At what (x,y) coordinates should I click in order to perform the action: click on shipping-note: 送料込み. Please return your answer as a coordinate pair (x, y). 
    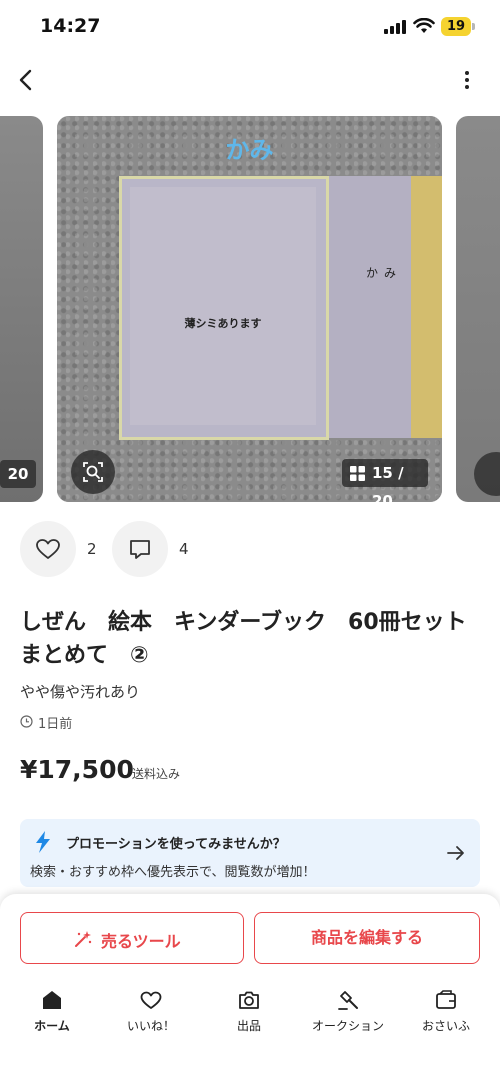
    Looking at the image, I should click on (156, 774).